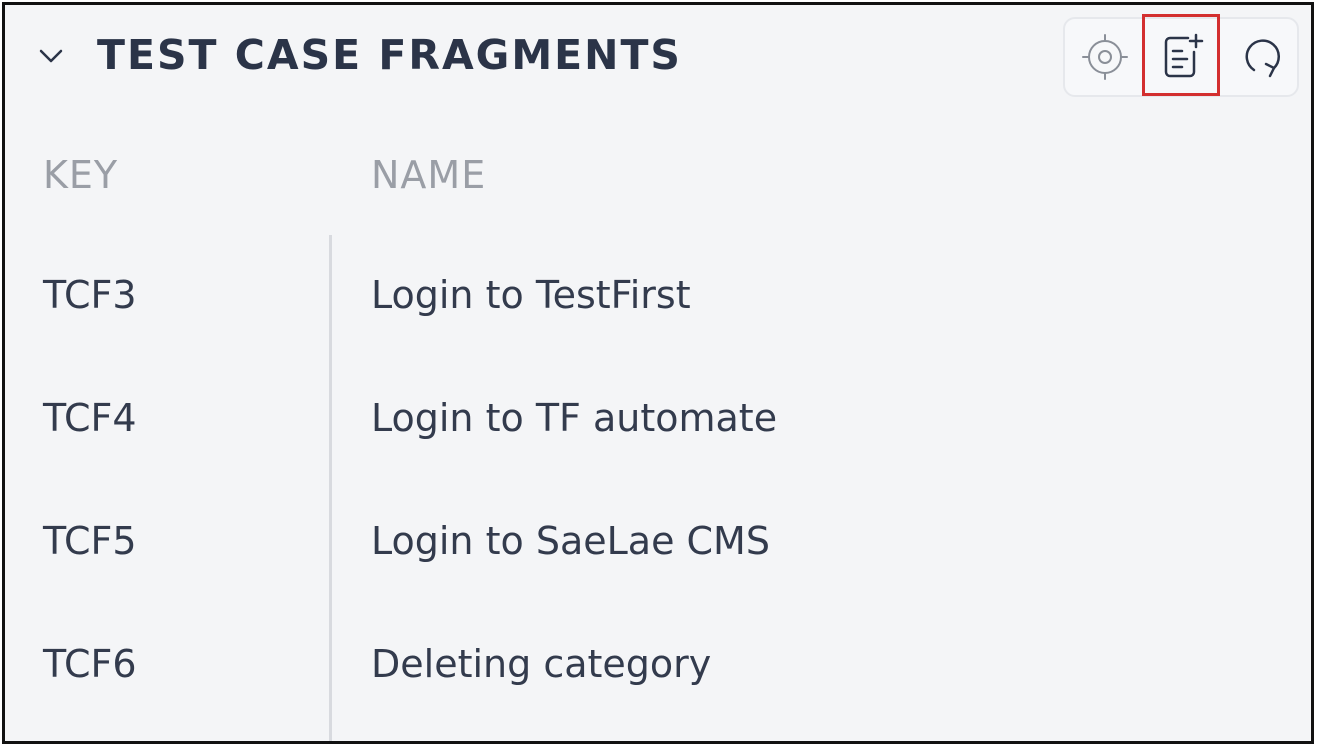  What do you see at coordinates (90, 295) in the screenshot?
I see `row-key: TCF3` at bounding box center [90, 295].